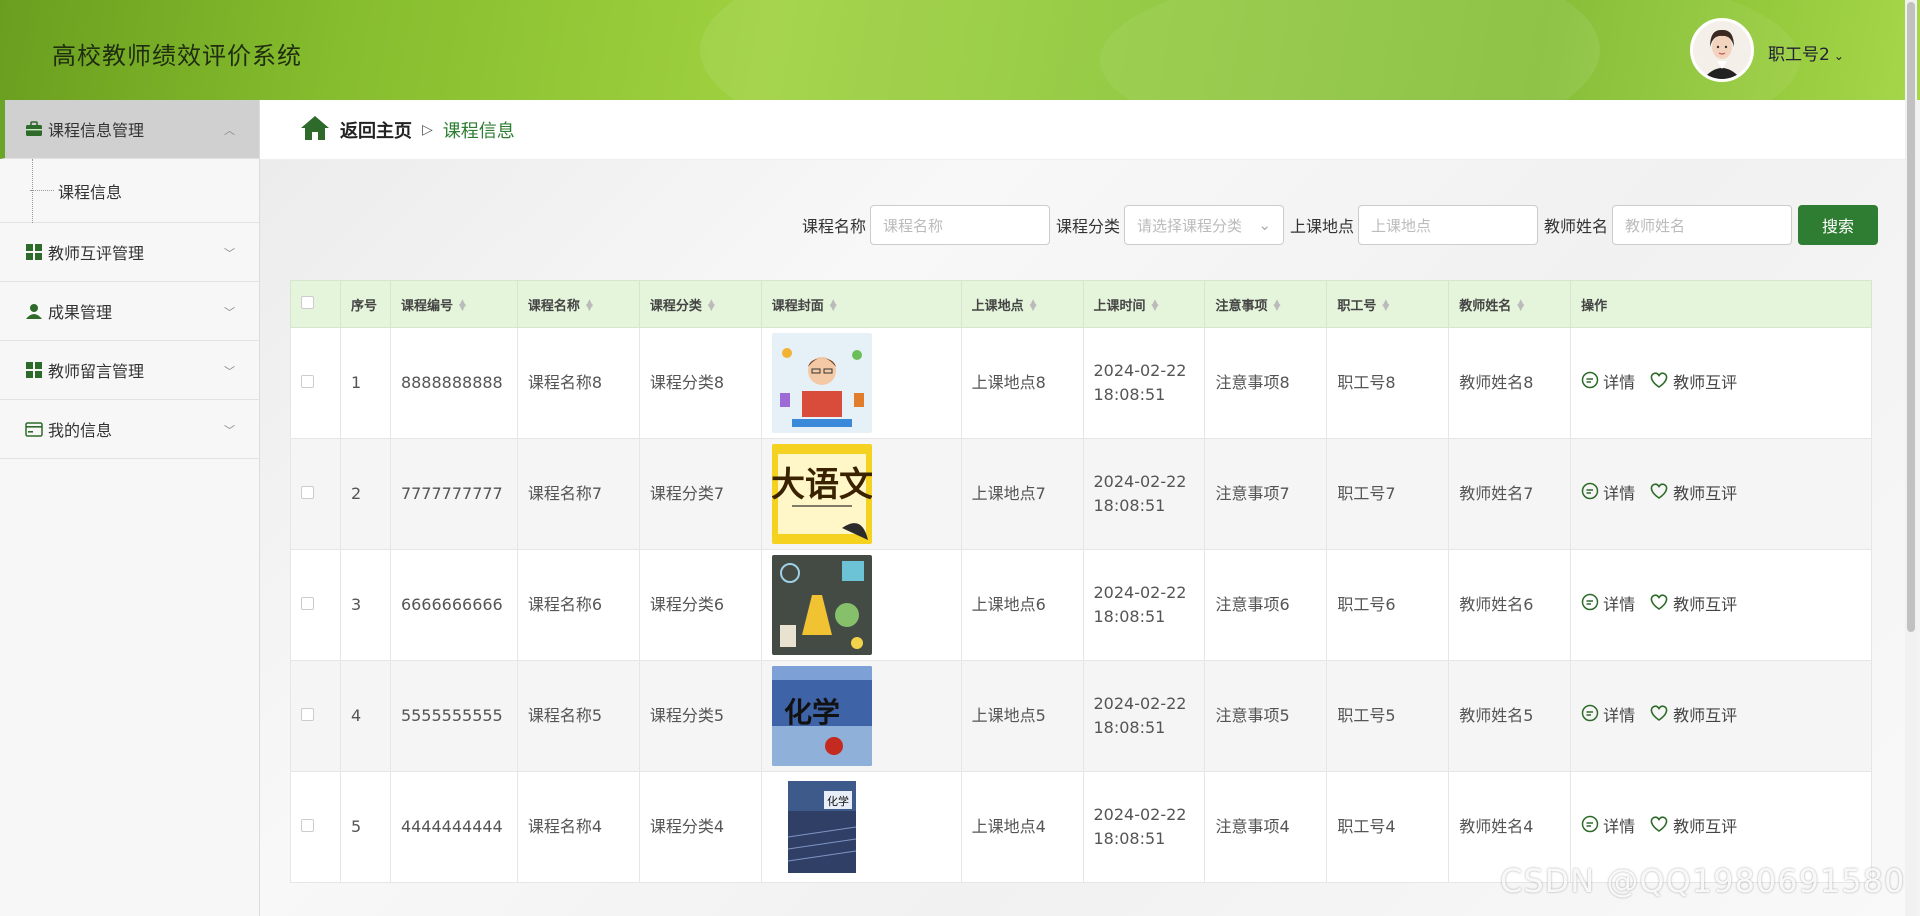 This screenshot has height=916, width=1920. What do you see at coordinates (1022, 304) in the screenshot?
I see `column-header: 上课地点 ▲ ▼` at bounding box center [1022, 304].